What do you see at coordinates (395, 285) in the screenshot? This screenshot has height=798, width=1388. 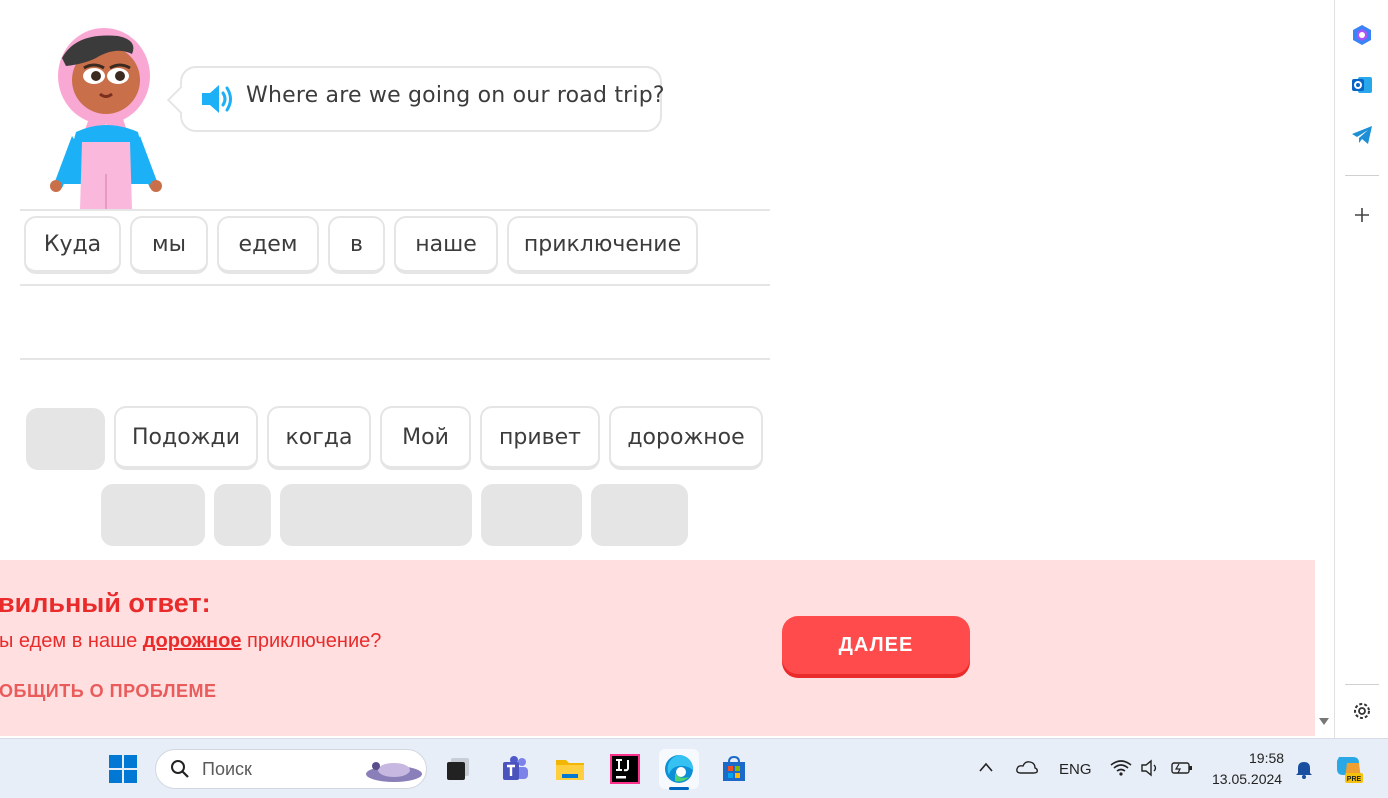 I see `answer-line-middle` at bounding box center [395, 285].